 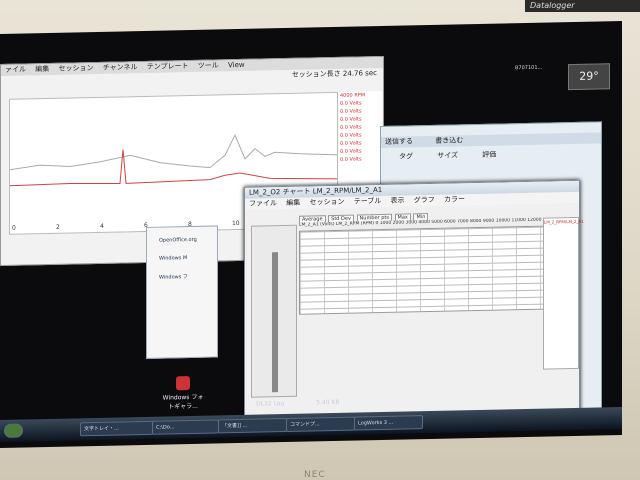 I want to click on menu-view: 表示, so click(x=398, y=201).